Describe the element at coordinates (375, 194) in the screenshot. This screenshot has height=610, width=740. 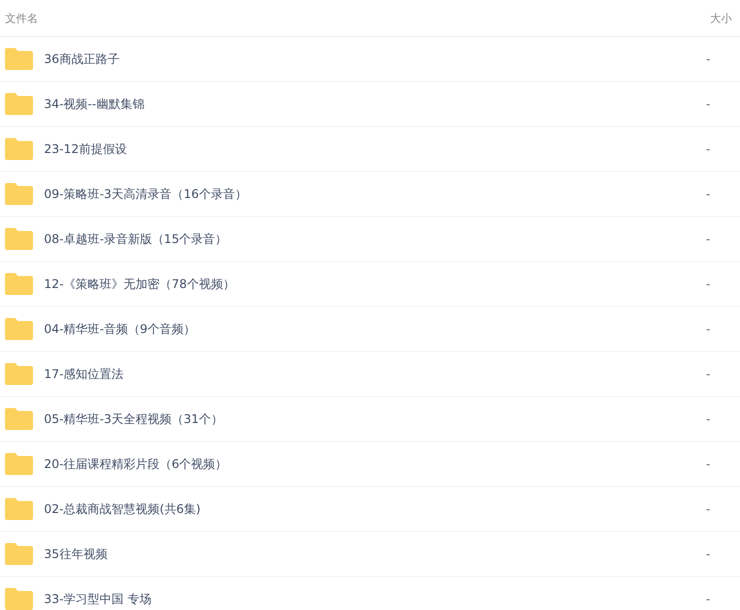
I see `folder-name: 09-策略班-3天高清录音（16个录音）` at that location.